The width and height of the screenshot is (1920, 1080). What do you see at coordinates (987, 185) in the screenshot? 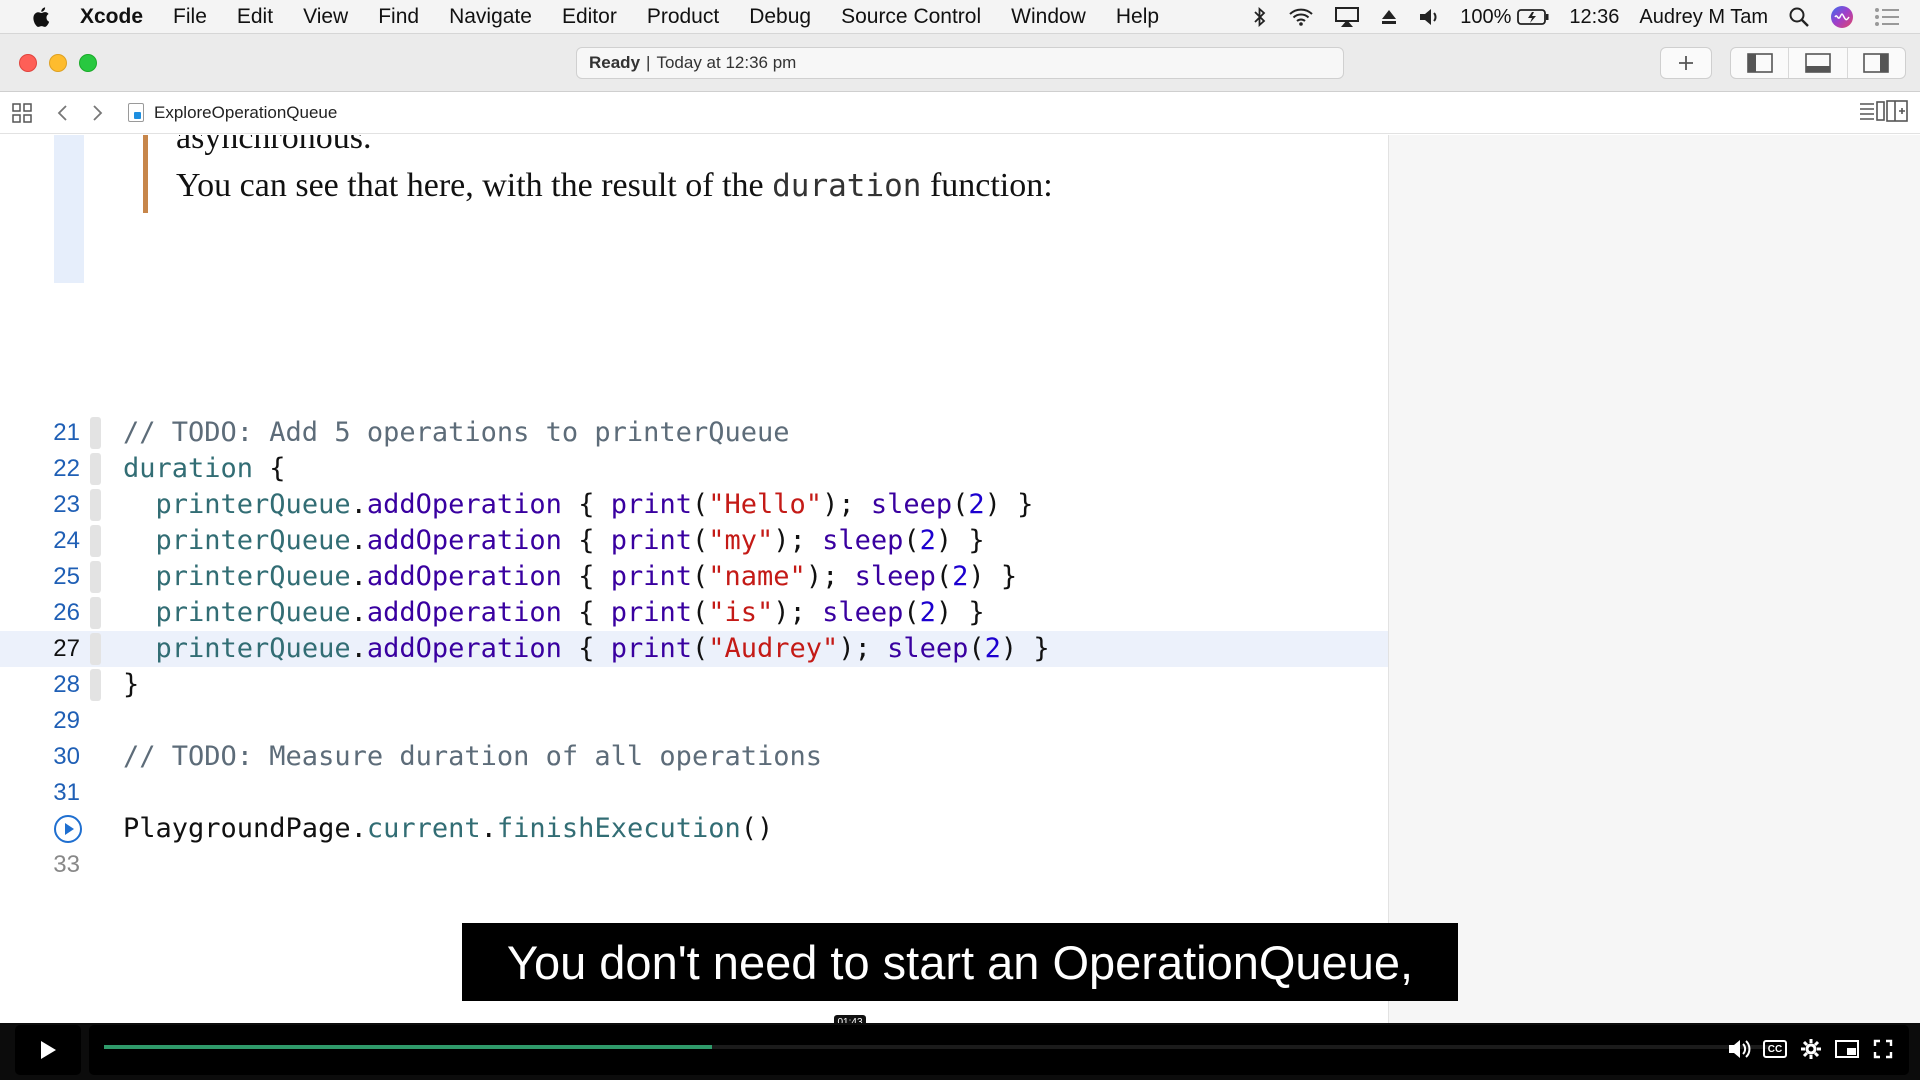
I see `prose-text-after: function:` at bounding box center [987, 185].